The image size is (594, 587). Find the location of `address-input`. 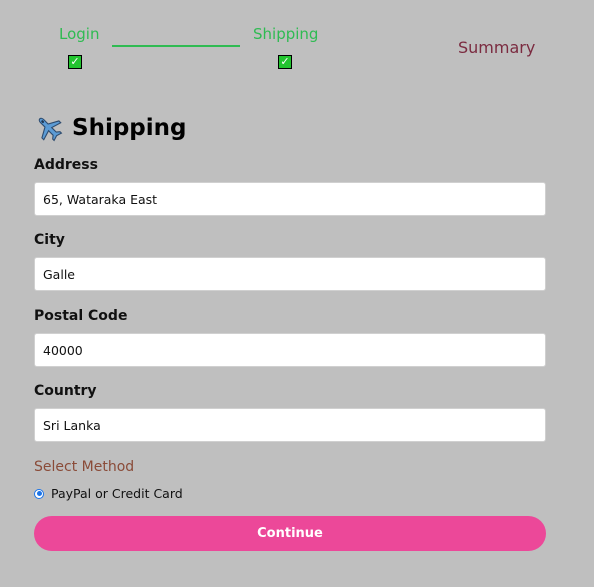

address-input is located at coordinates (290, 199).